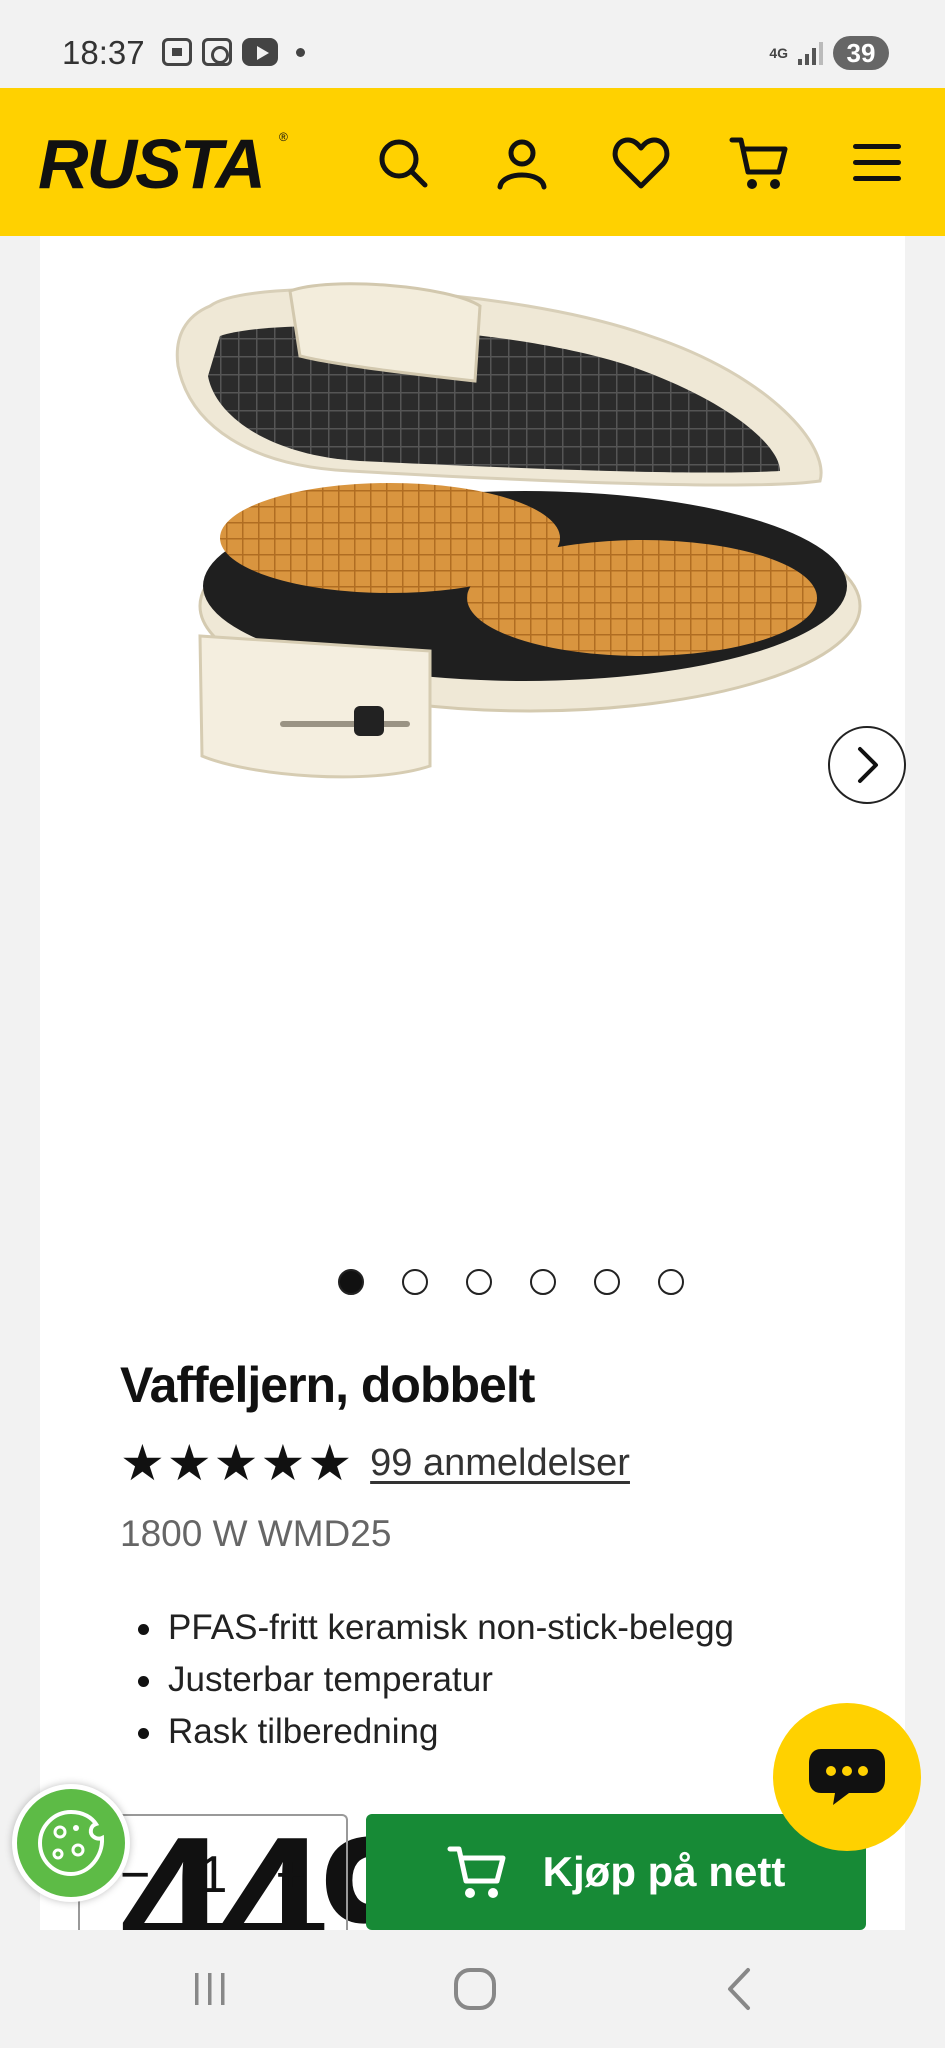 The width and height of the screenshot is (945, 2048). What do you see at coordinates (810, 53) in the screenshot?
I see `signal-icon` at bounding box center [810, 53].